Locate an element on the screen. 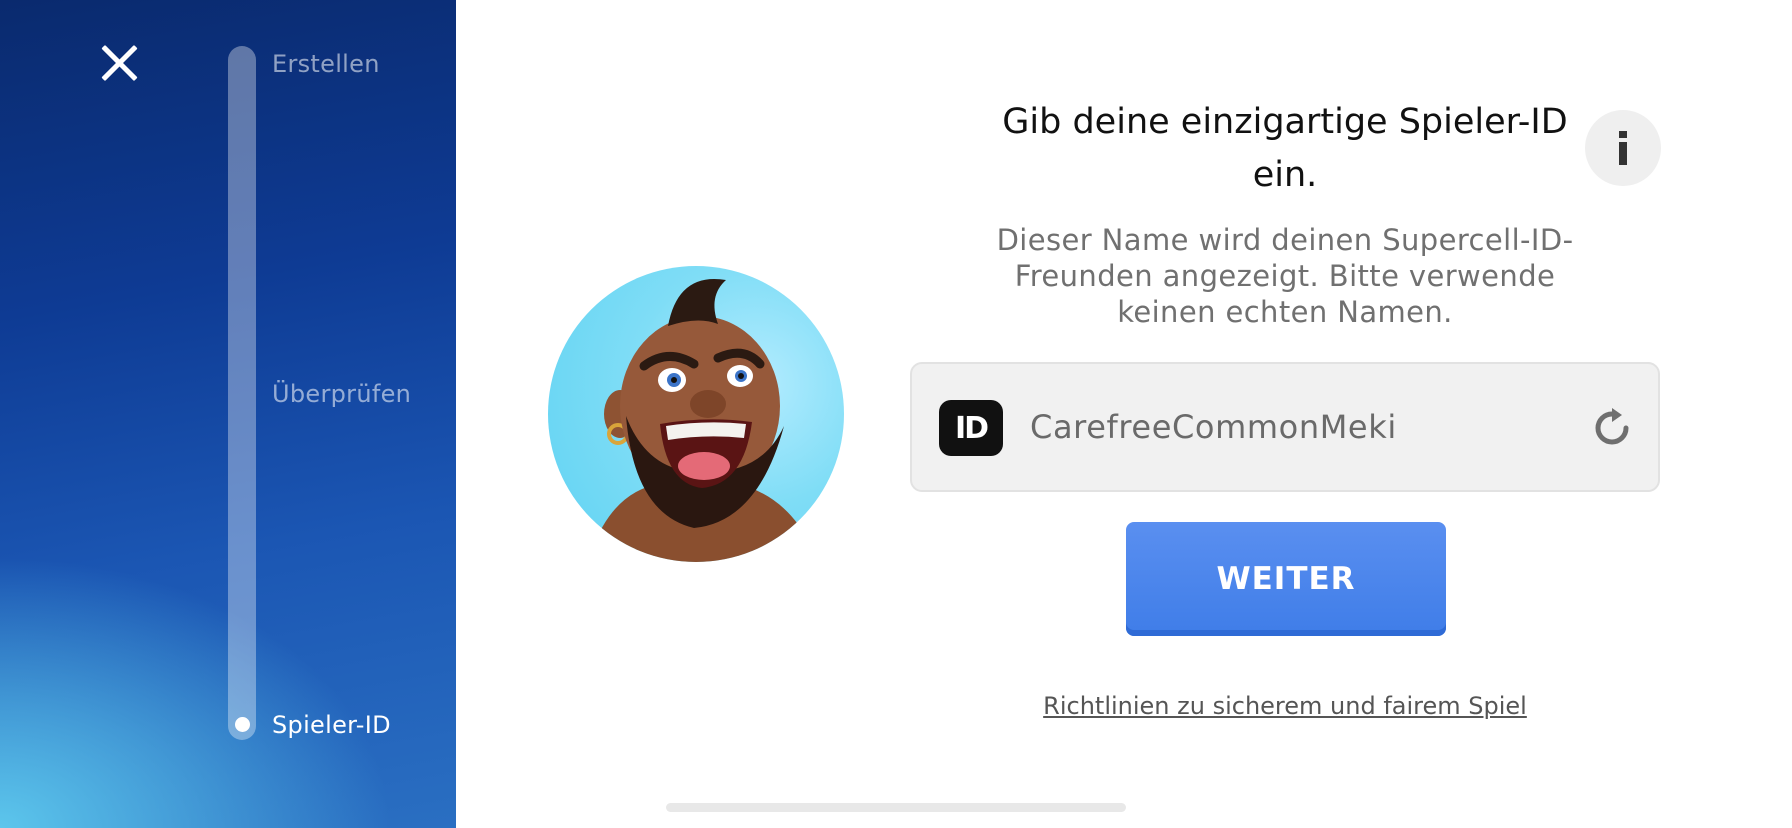 The image size is (1792, 828). refresh-button is located at coordinates (1612, 428).